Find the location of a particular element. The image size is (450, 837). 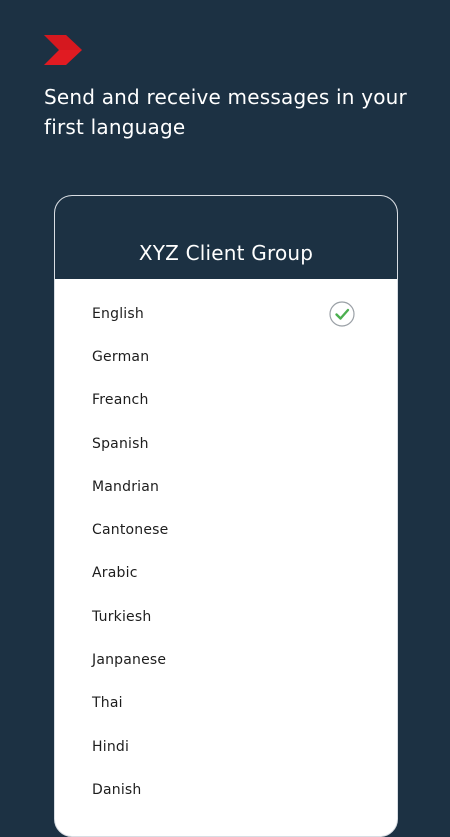

language-label: Thai is located at coordinates (107, 703).